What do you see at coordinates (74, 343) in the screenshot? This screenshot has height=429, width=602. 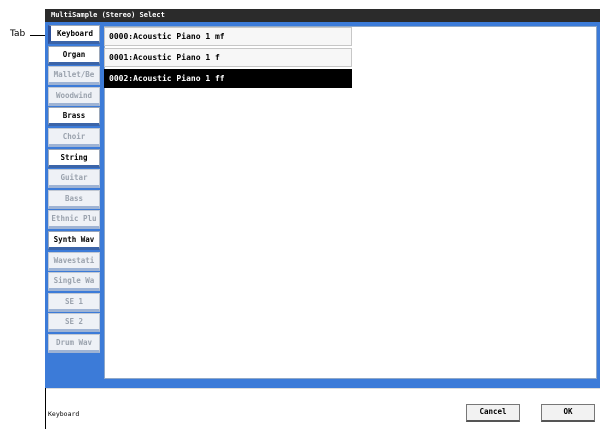 I see `tab-drum-wave: Drum Wav` at bounding box center [74, 343].